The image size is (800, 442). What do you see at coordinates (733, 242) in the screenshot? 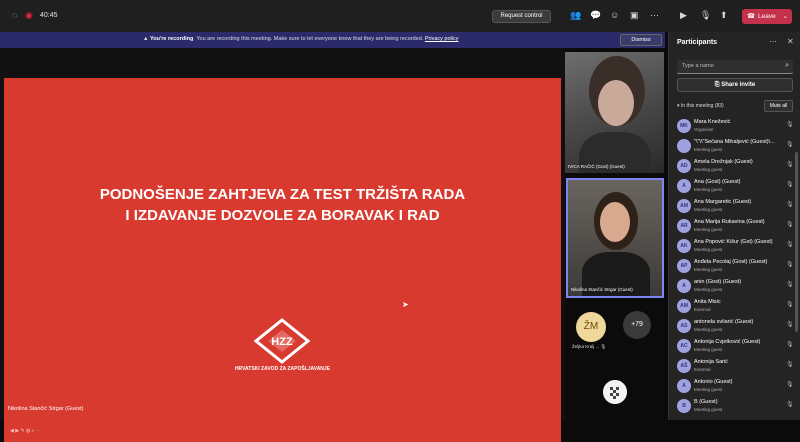
I see `participant-name: Ana Popović Kišur (Gst) (Guest)` at bounding box center [733, 242].